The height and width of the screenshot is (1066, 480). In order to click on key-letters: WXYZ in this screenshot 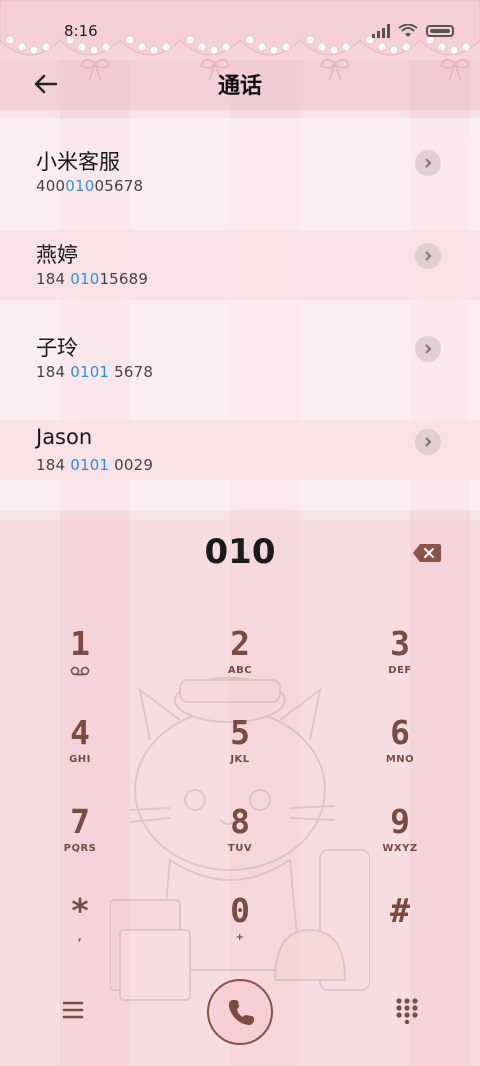, I will do `click(400, 848)`.